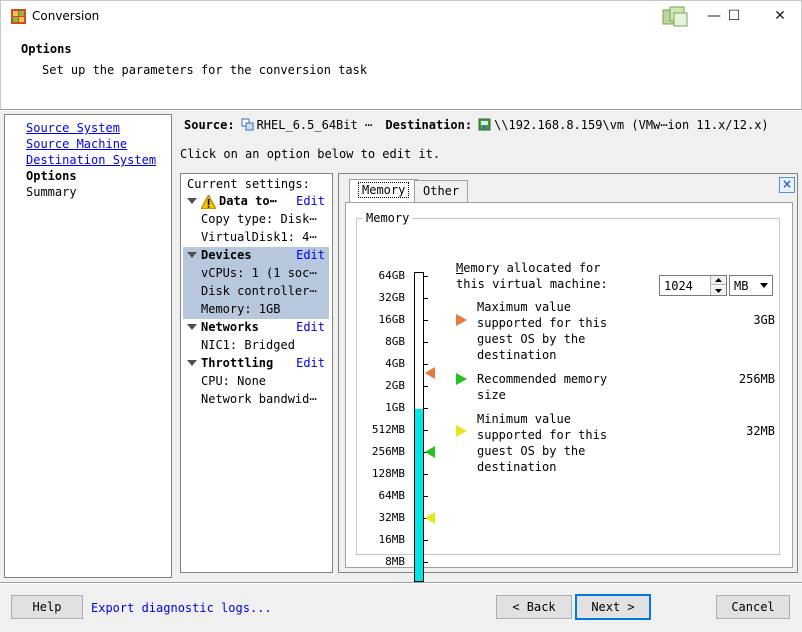 The width and height of the screenshot is (802, 632). I want to click on close-icon: ✕, so click(780, 16).